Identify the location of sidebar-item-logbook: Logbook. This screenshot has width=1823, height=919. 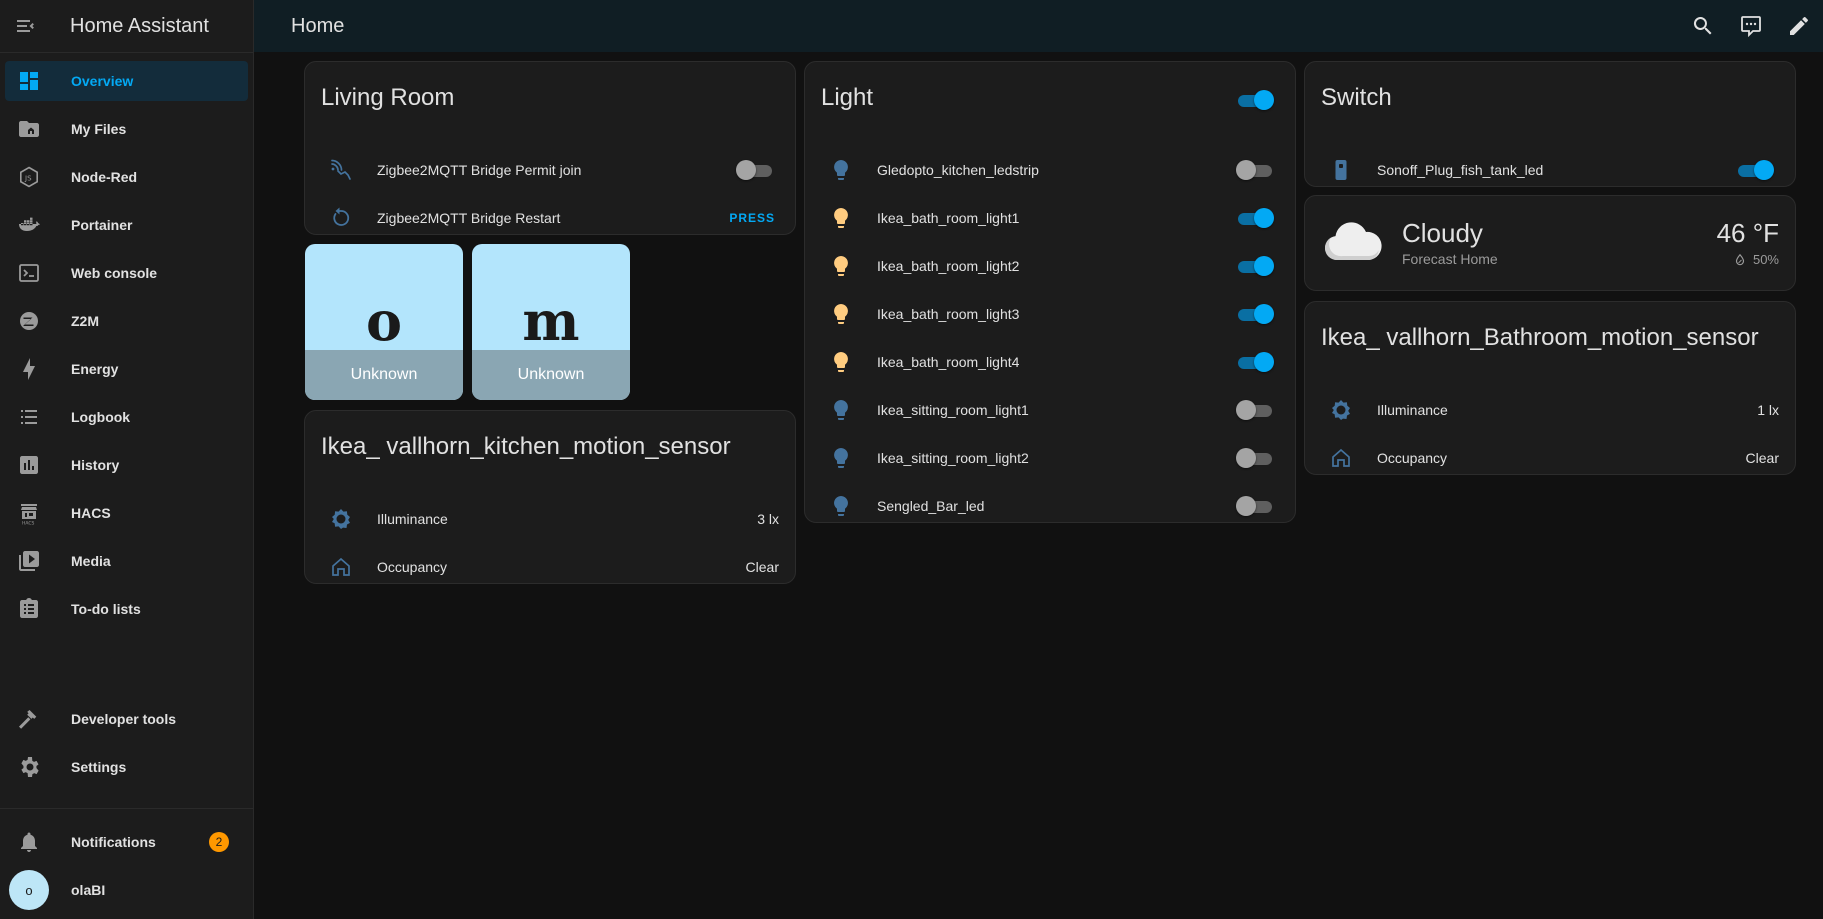
(126, 417).